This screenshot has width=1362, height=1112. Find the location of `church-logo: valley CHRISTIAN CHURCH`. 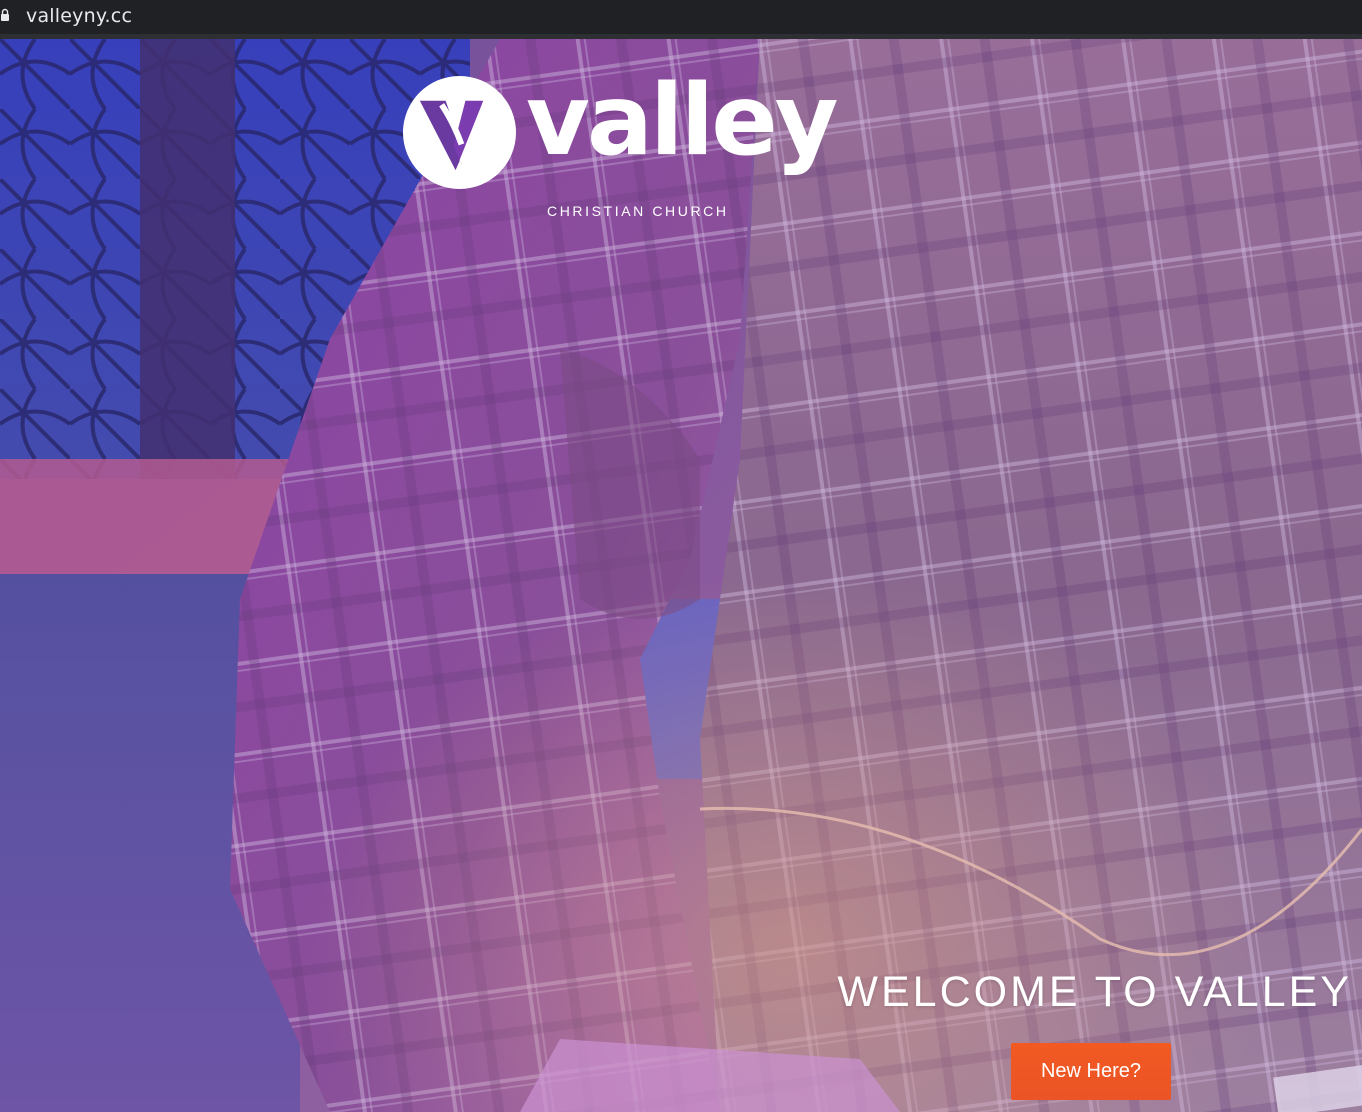

church-logo: valley CHRISTIAN CHURCH is located at coordinates (619, 148).